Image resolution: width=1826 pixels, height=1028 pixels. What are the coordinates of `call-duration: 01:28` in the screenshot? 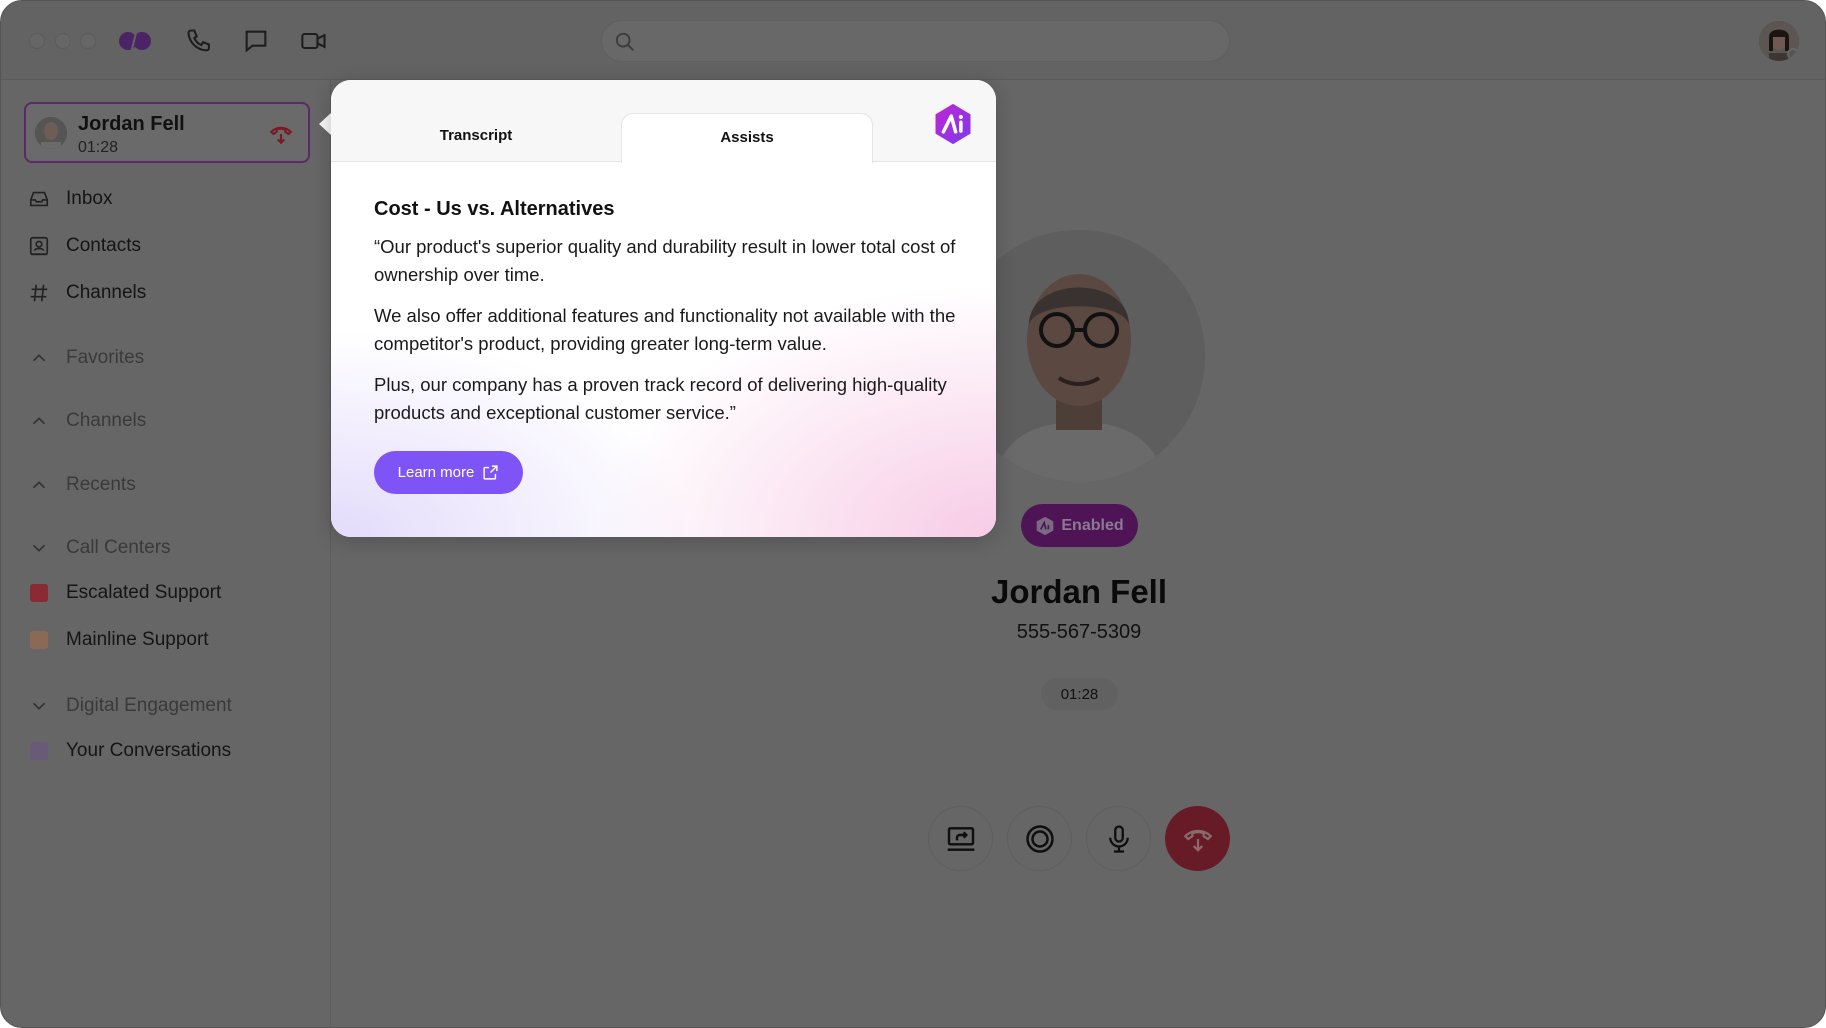 It's located at (98, 147).